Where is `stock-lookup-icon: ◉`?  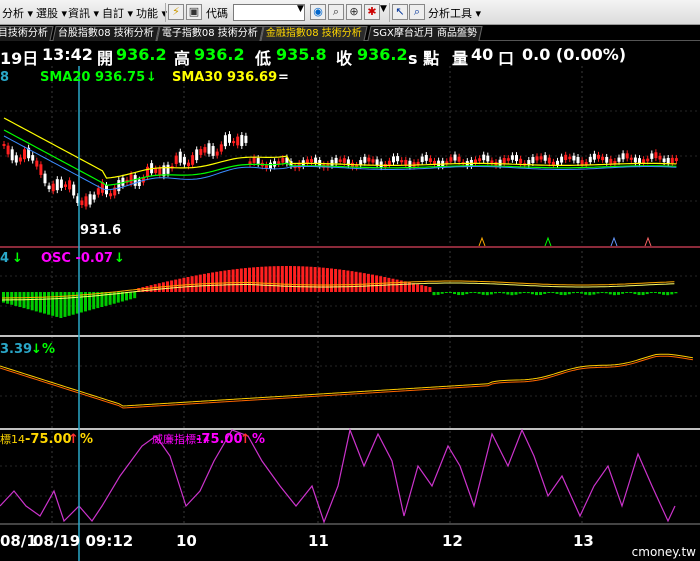 stock-lookup-icon: ◉ is located at coordinates (318, 12).